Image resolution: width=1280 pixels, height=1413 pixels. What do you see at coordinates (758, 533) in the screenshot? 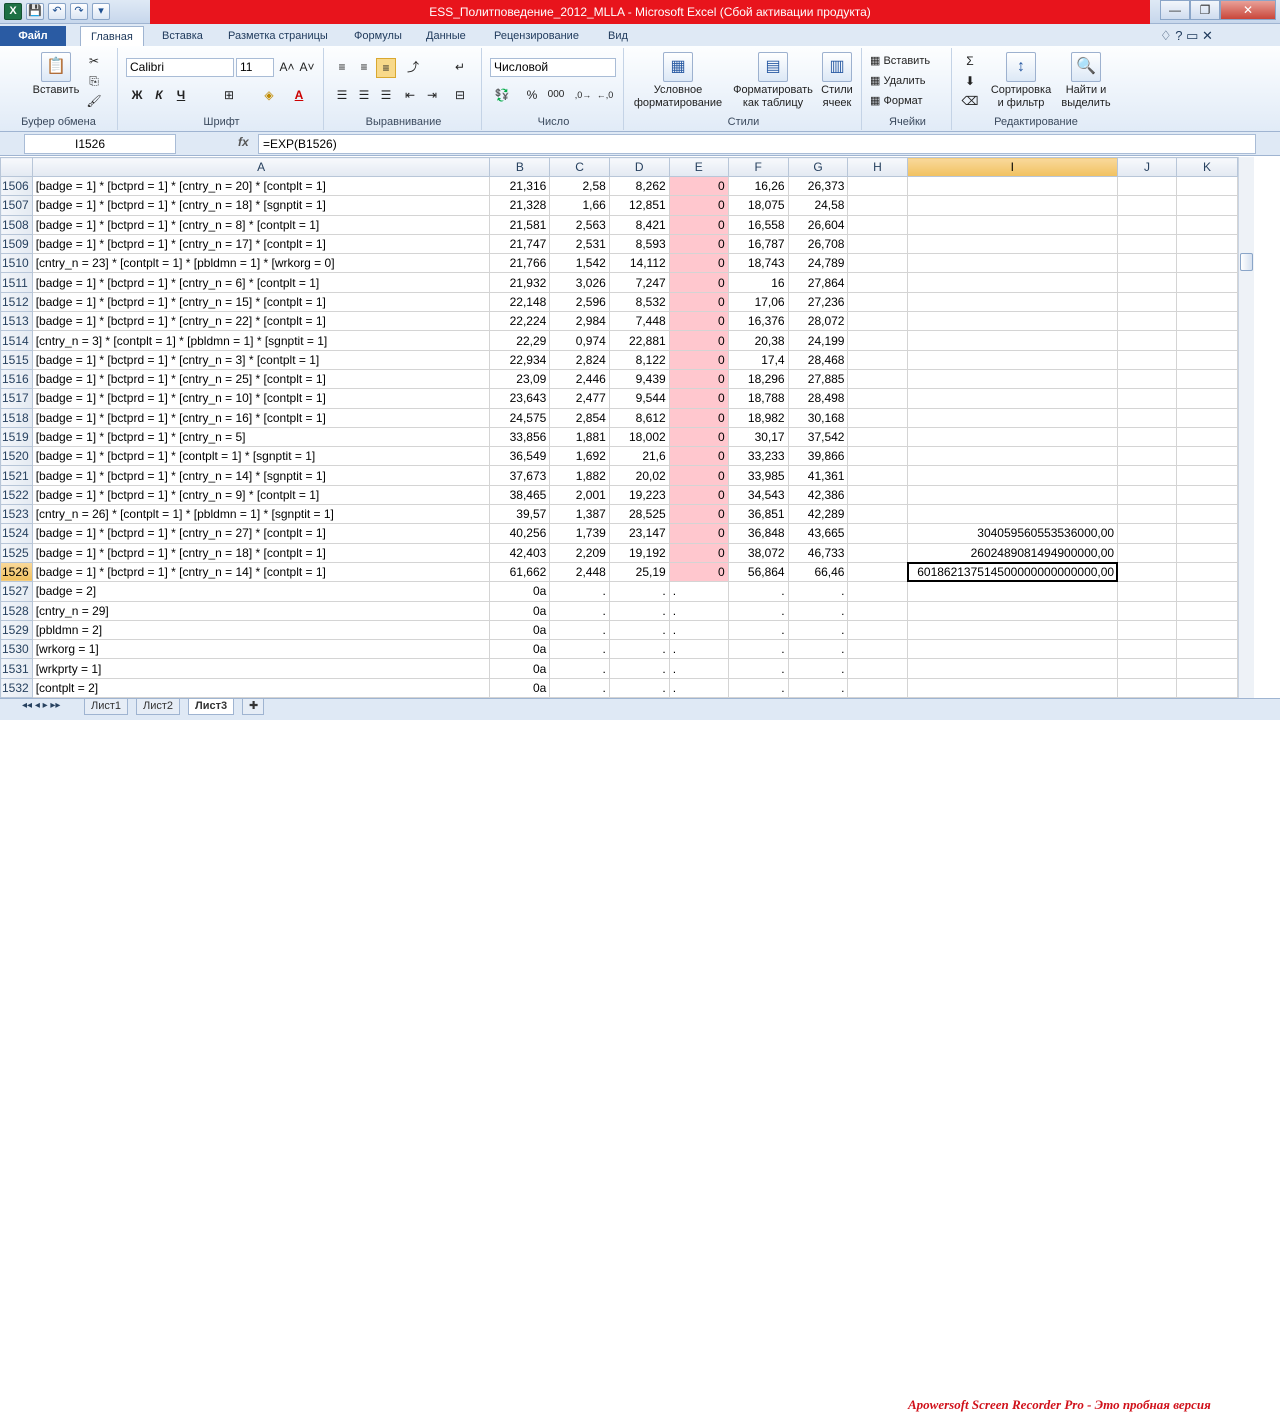
I see `cell-f: 36,848` at bounding box center [758, 533].